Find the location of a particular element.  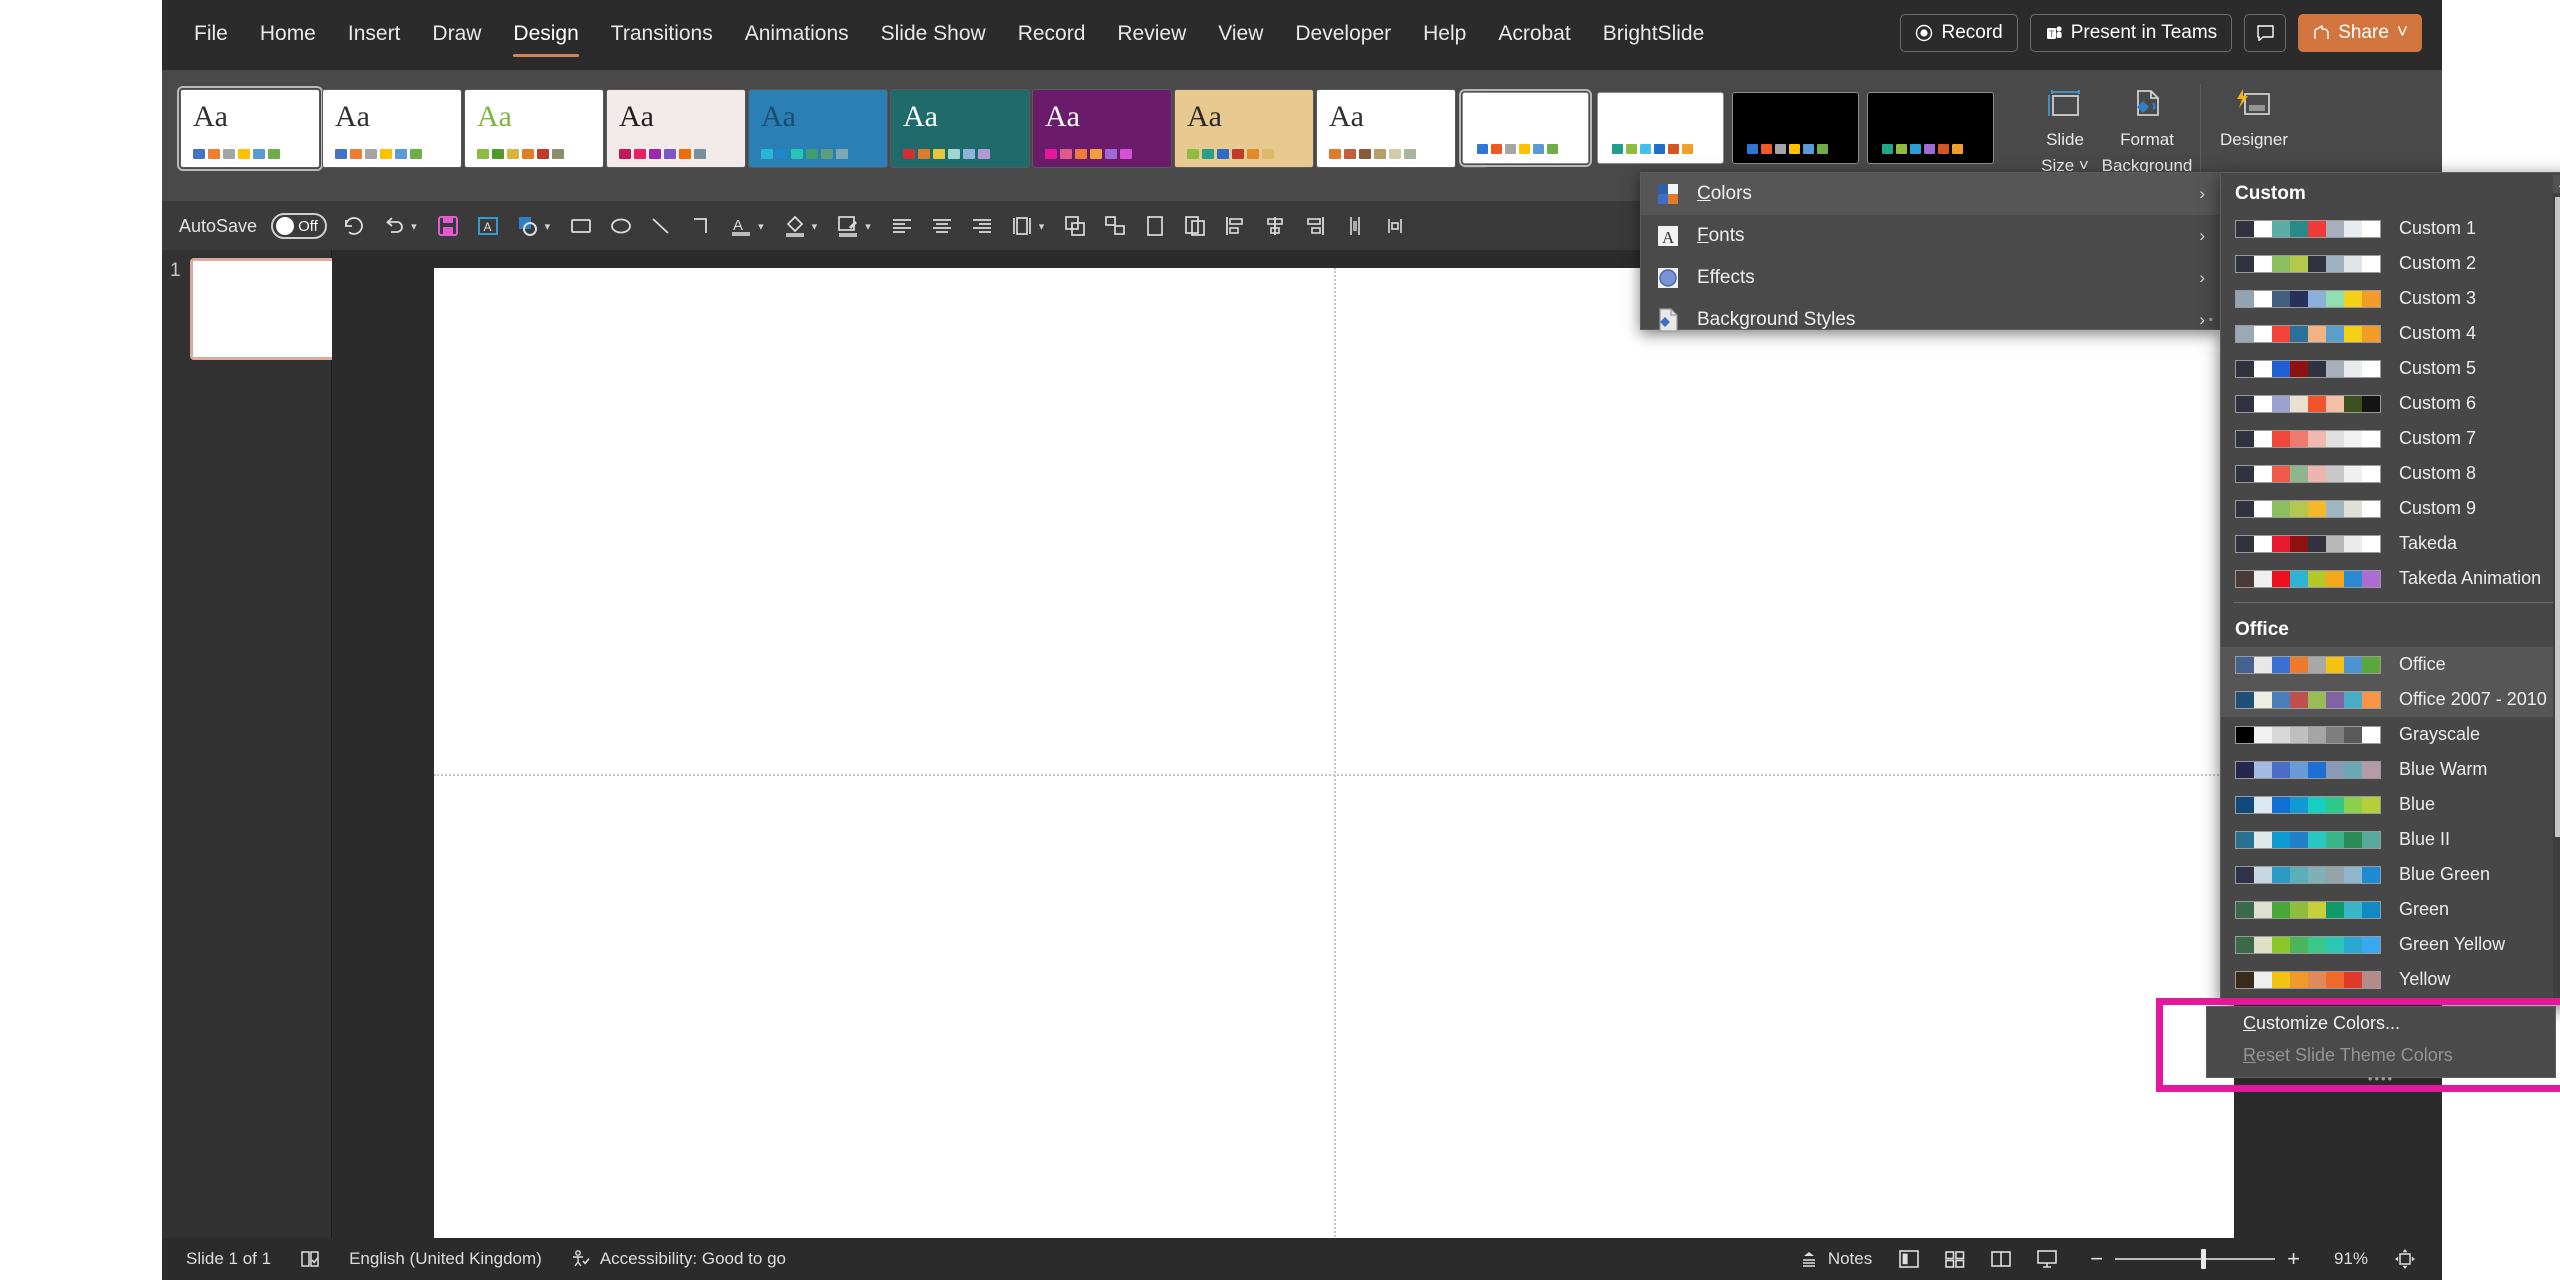

autosave-switch: Off is located at coordinates (299, 226).